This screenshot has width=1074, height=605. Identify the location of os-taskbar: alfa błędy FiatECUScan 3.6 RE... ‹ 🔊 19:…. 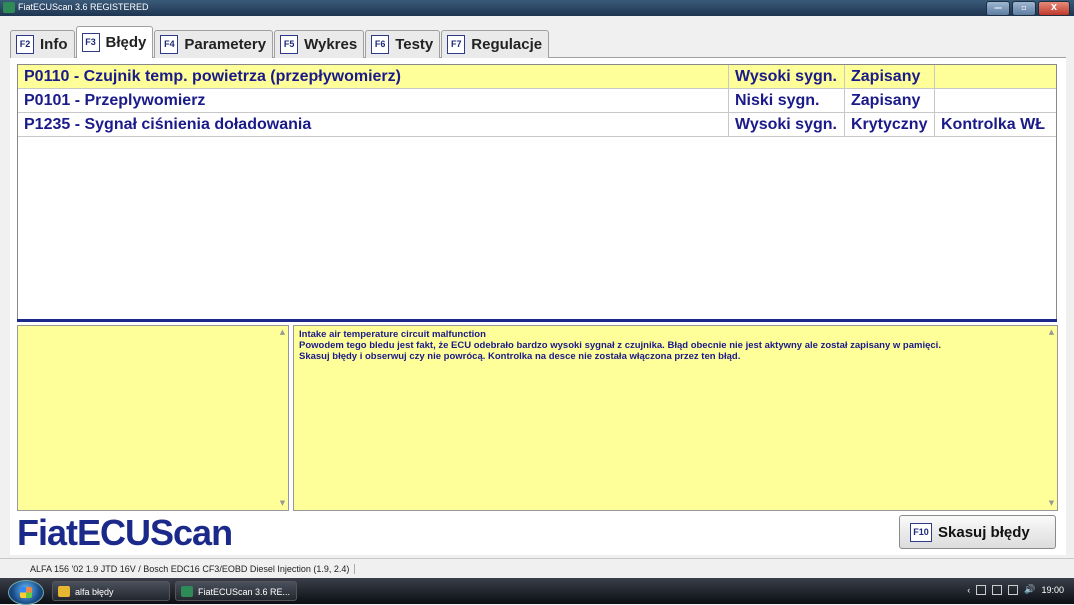
(537, 591).